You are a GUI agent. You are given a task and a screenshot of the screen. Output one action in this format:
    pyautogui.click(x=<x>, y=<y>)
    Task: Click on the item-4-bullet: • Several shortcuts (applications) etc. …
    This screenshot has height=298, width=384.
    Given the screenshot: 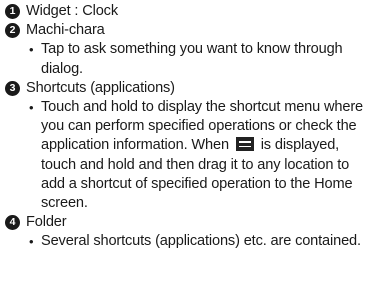 What is the action you would take?
    pyautogui.click(x=194, y=241)
    